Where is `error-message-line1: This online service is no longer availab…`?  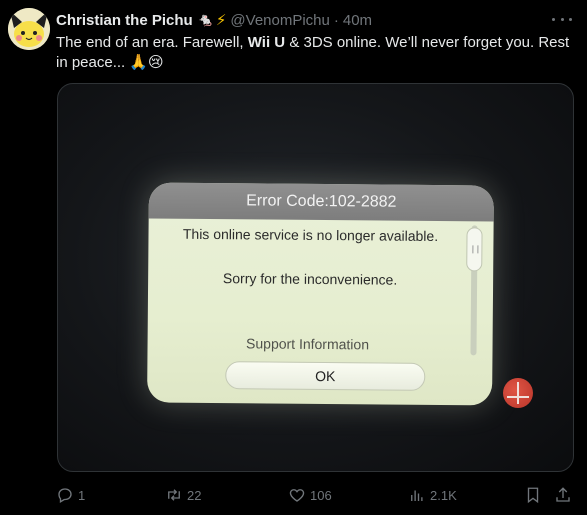
error-message-line1: This online service is no longer availab… is located at coordinates (310, 235).